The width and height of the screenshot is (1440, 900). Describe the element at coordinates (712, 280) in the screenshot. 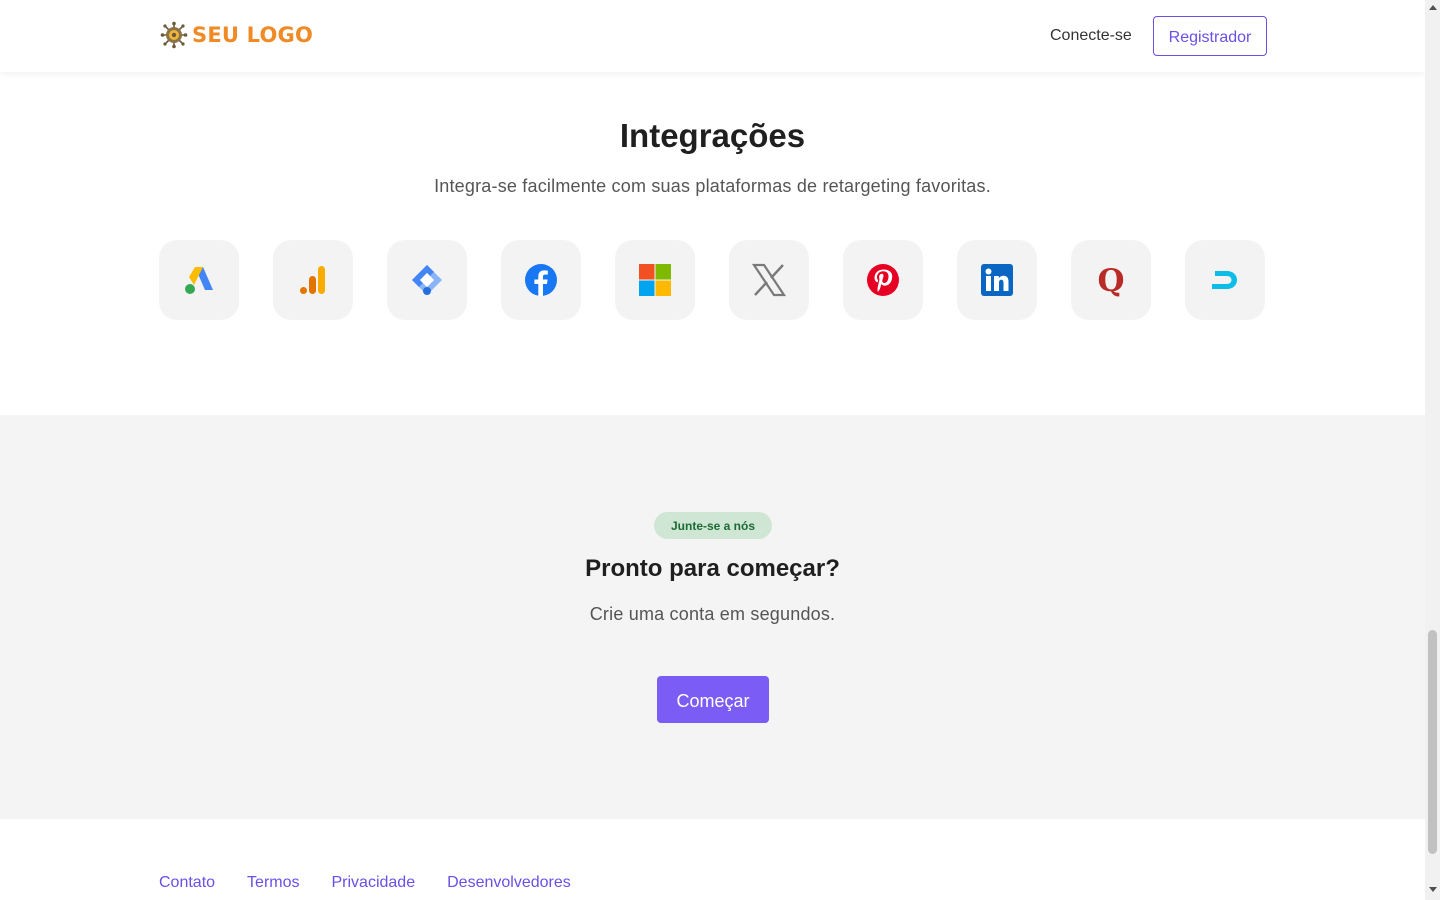

I see `integrations-icon-row: Q` at that location.